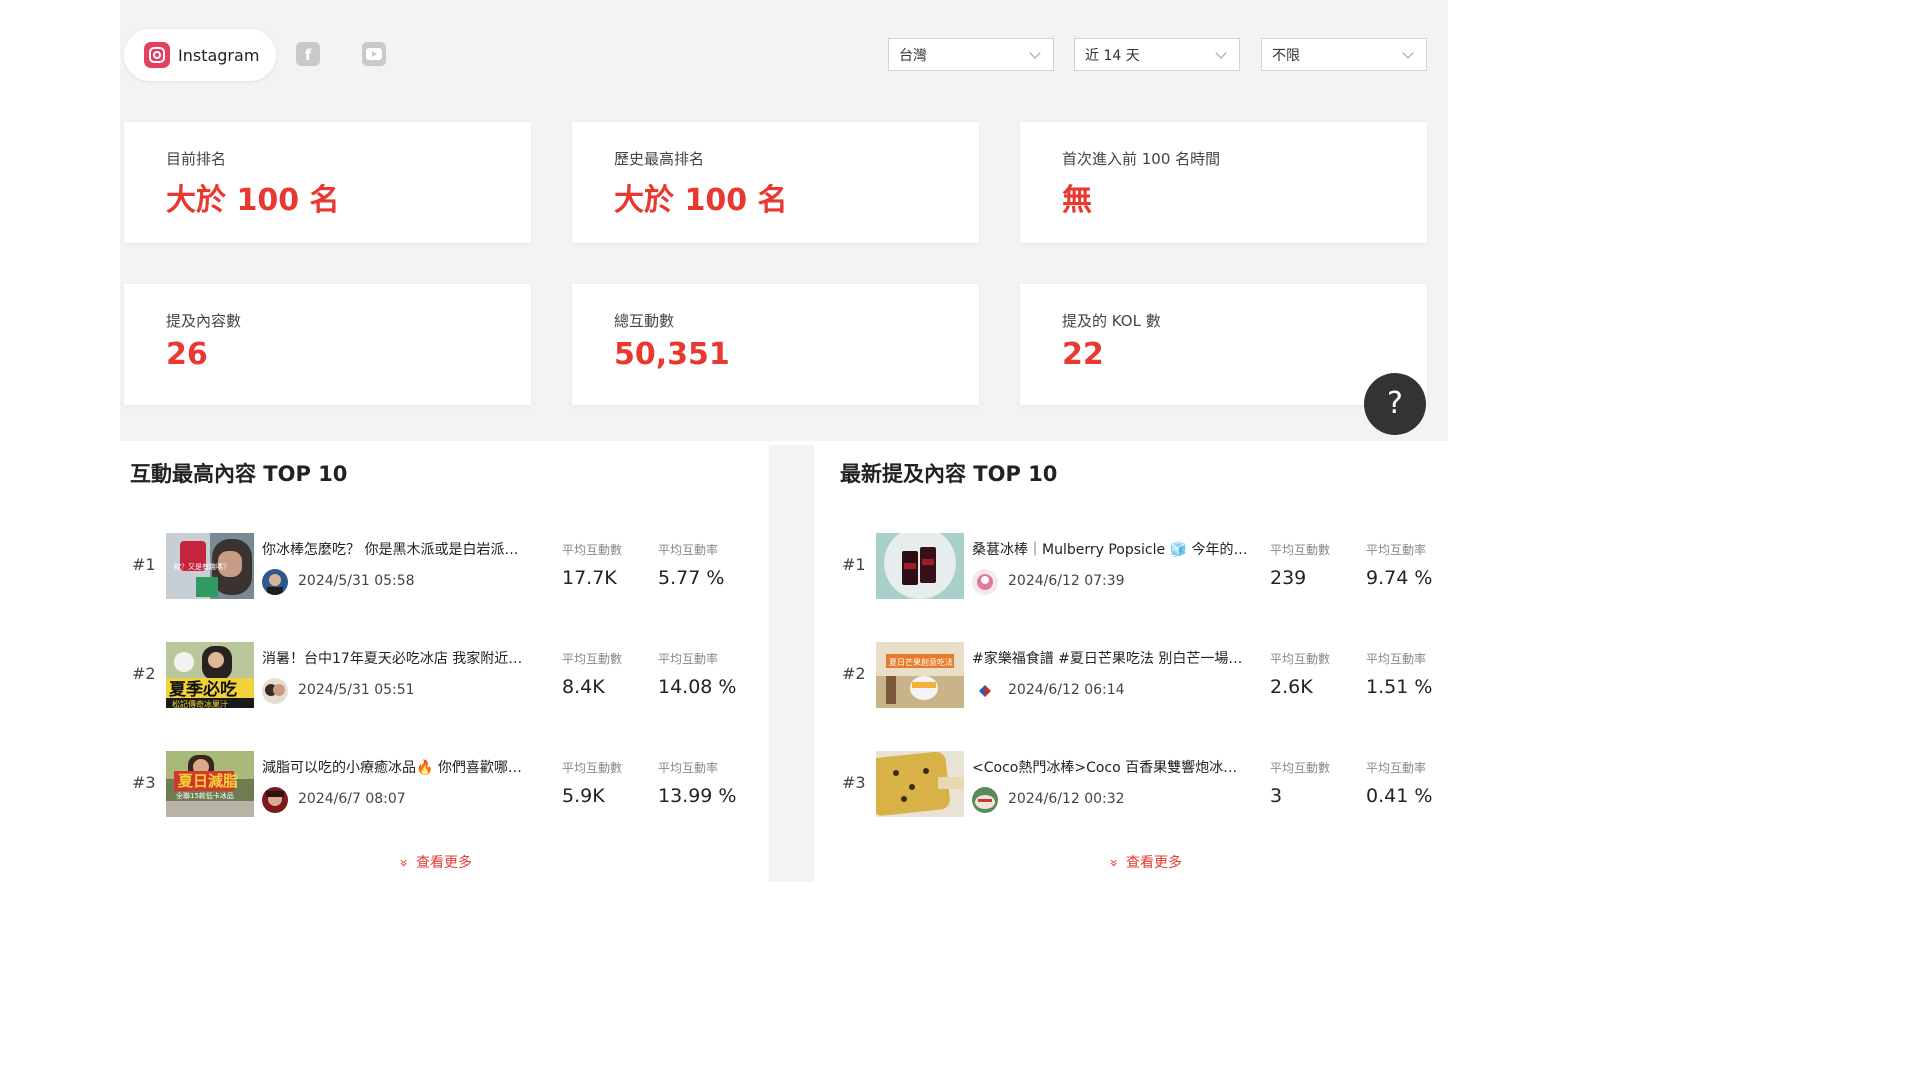 The width and height of the screenshot is (1920, 1080). I want to click on post-date: 2024/6/12 07:39, so click(1066, 581).